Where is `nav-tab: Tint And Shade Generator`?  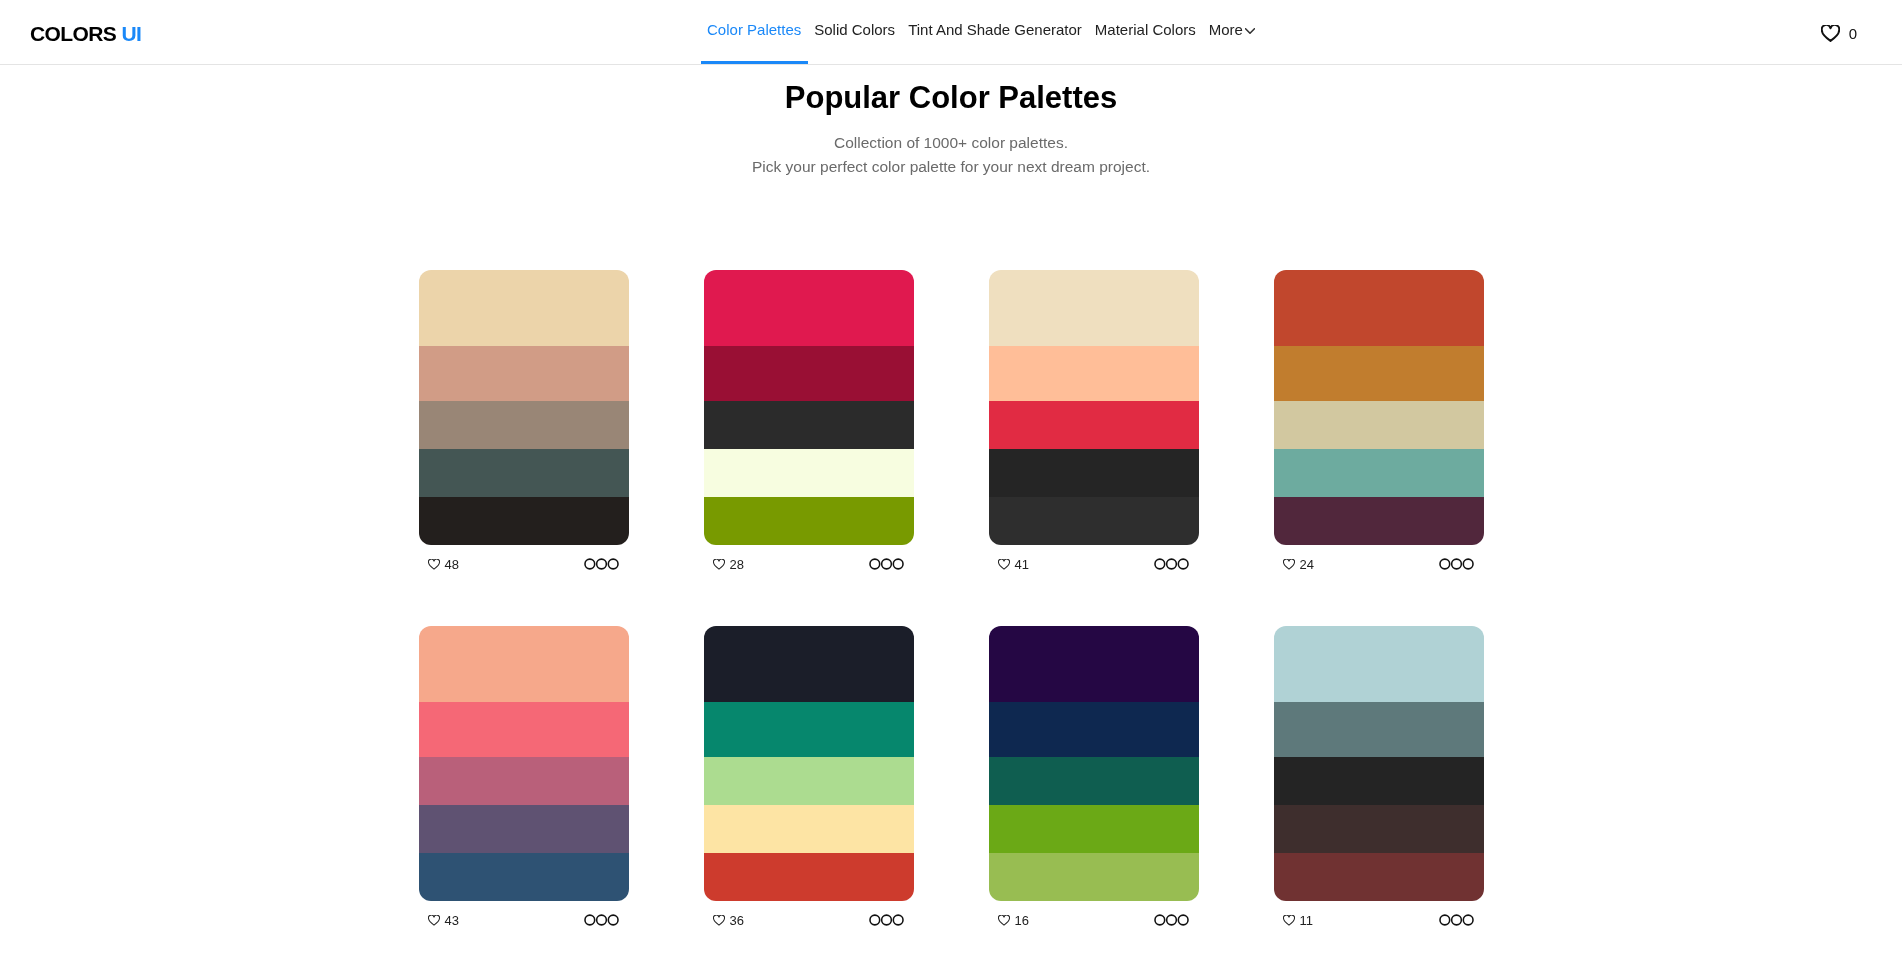 nav-tab: Tint And Shade Generator is located at coordinates (995, 32).